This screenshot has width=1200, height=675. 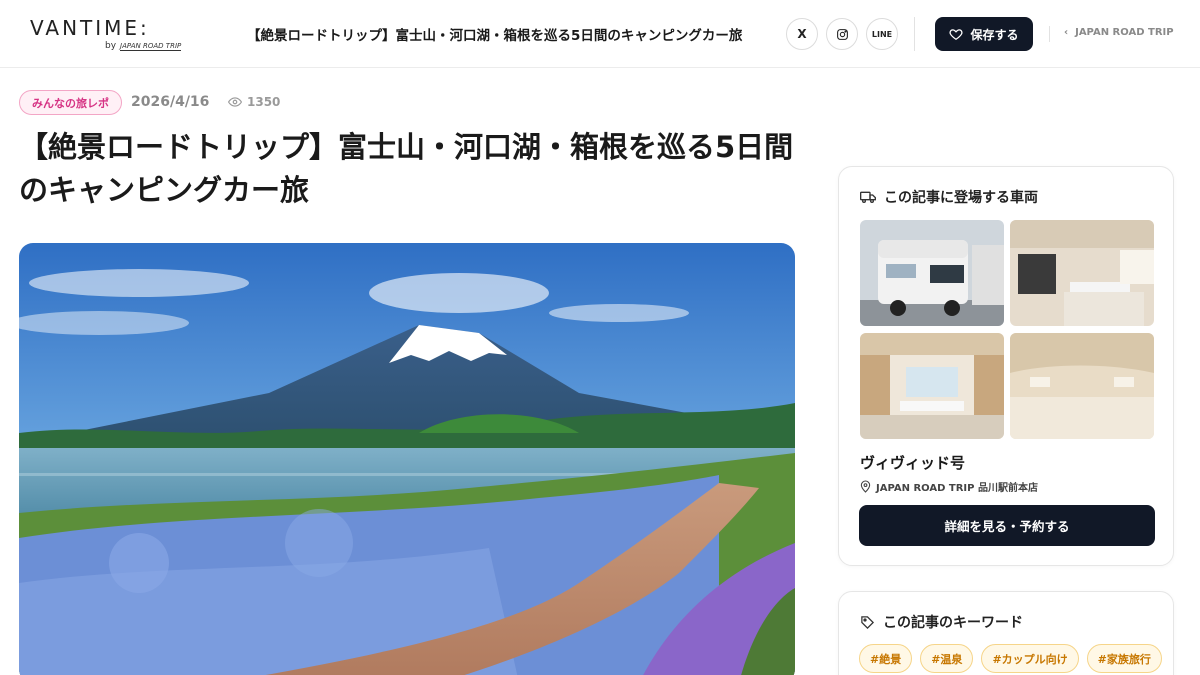 I want to click on logo-wordmark: VANTIME:, so click(x=90, y=28).